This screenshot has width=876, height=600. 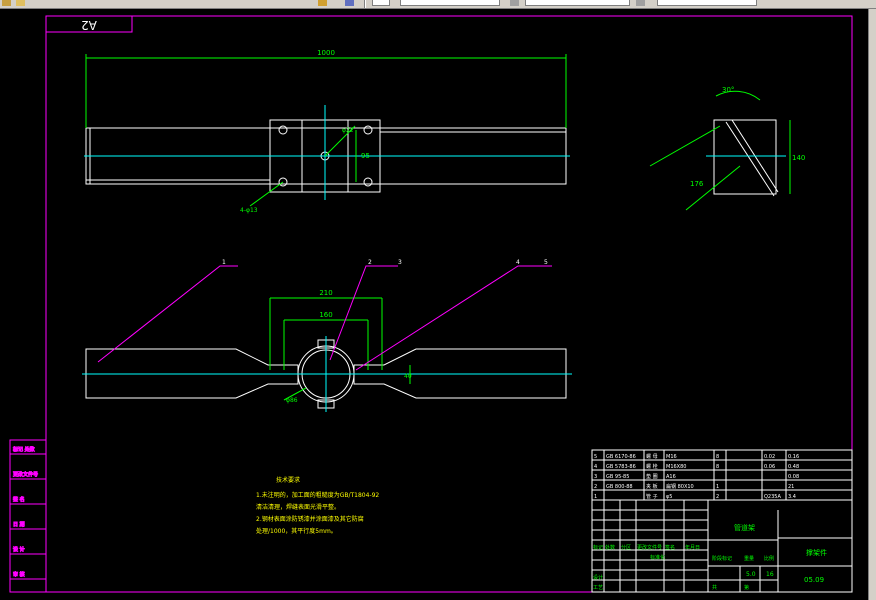 What do you see at coordinates (325, 315) in the screenshot?
I see `dim-front-inner: 160` at bounding box center [325, 315].